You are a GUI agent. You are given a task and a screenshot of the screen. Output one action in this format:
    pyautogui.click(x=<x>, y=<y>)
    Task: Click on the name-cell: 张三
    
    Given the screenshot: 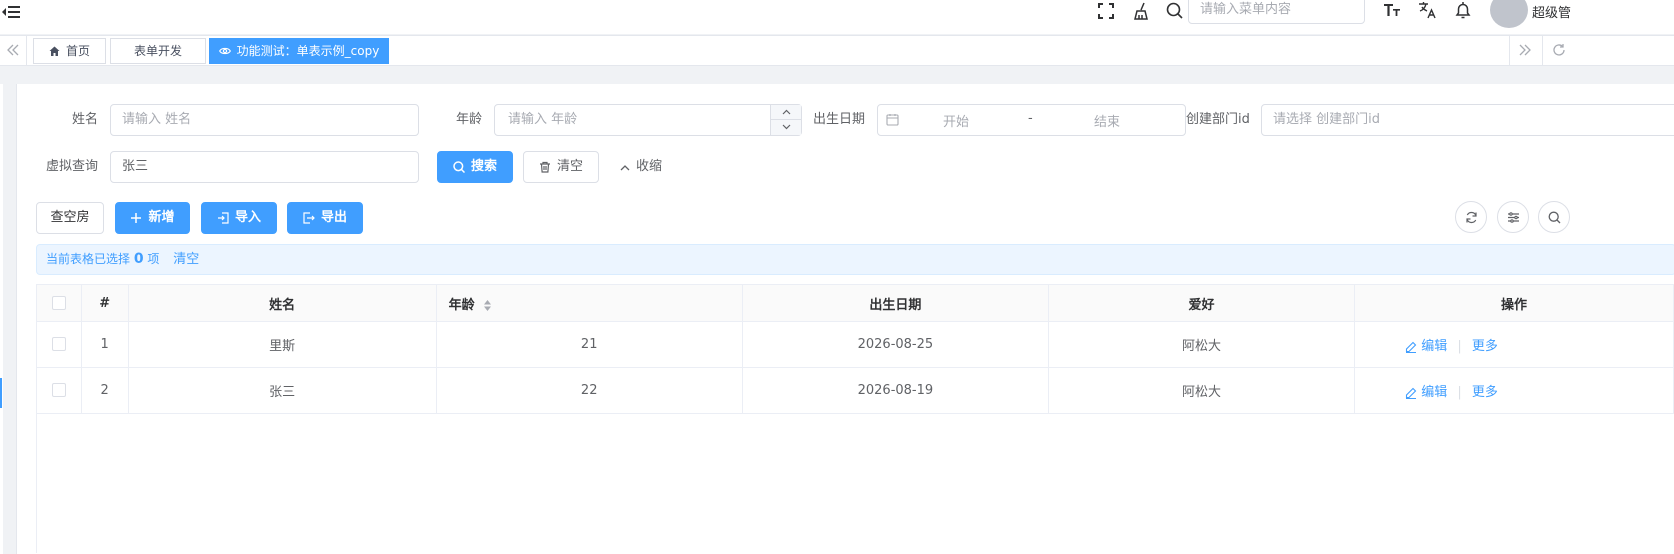 What is the action you would take?
    pyautogui.click(x=282, y=390)
    